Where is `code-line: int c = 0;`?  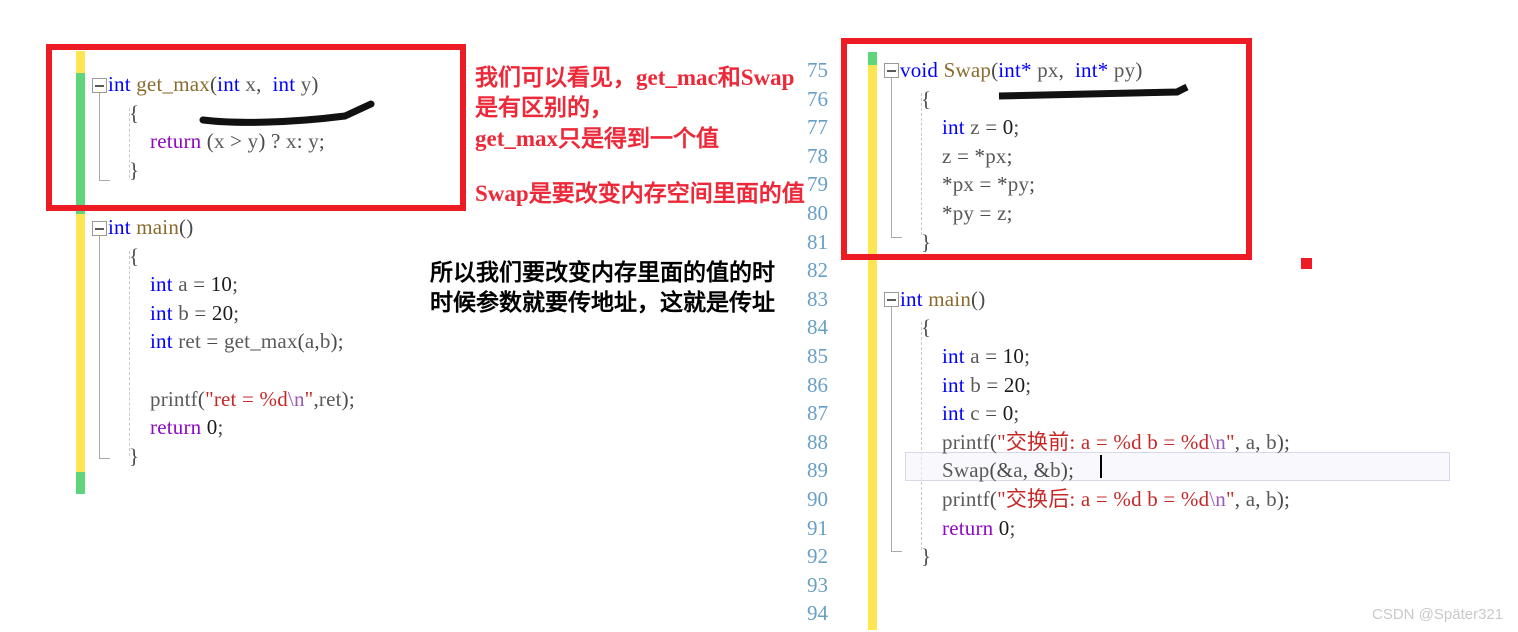 code-line: int c = 0; is located at coordinates (1095, 413).